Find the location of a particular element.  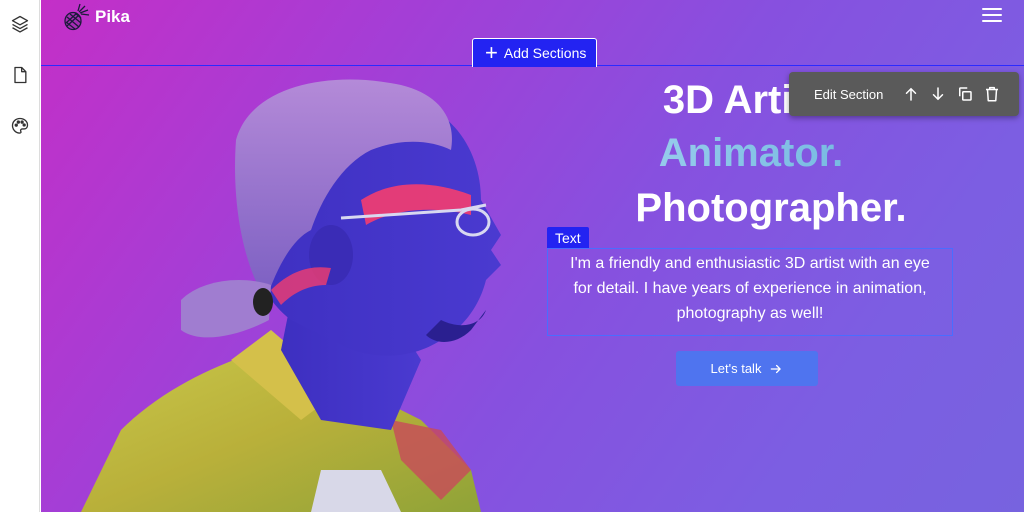

trash-icon is located at coordinates (992, 94).